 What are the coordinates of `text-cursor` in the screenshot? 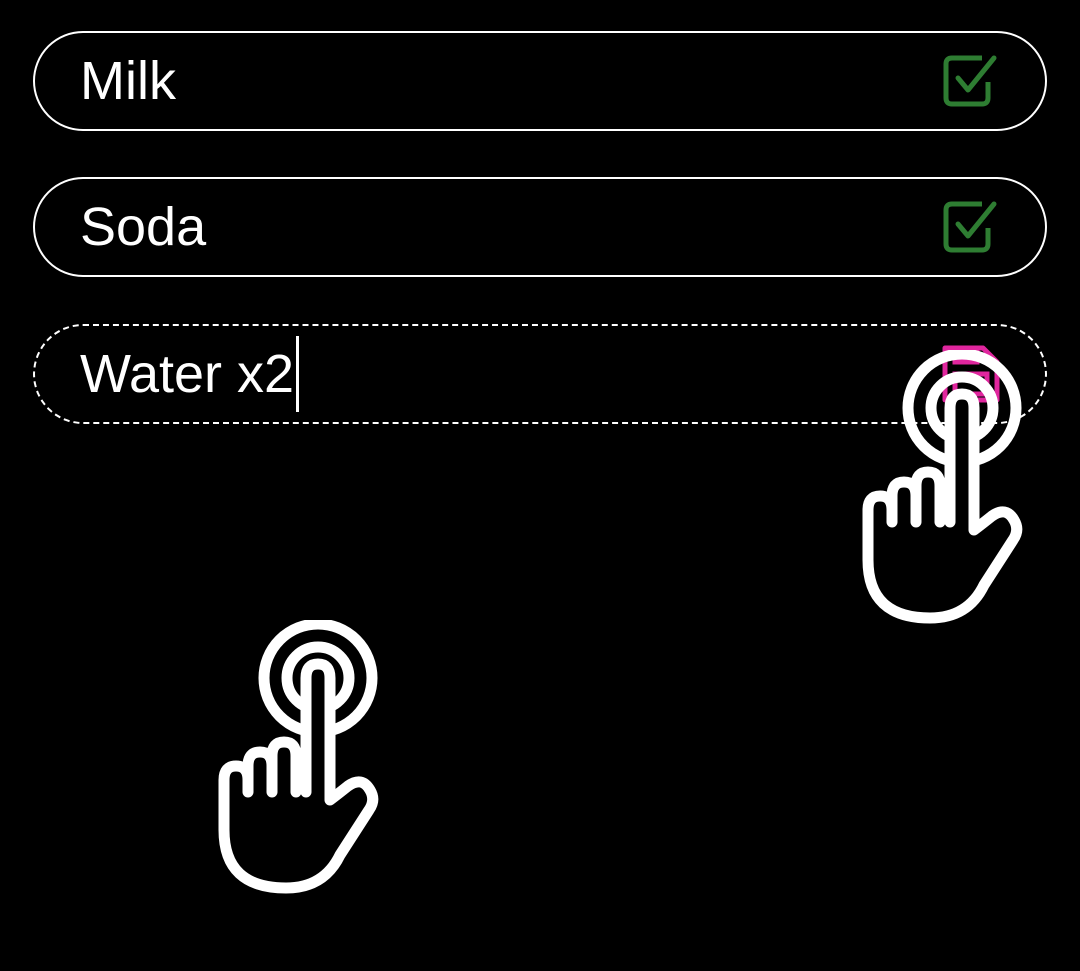 It's located at (298, 374).